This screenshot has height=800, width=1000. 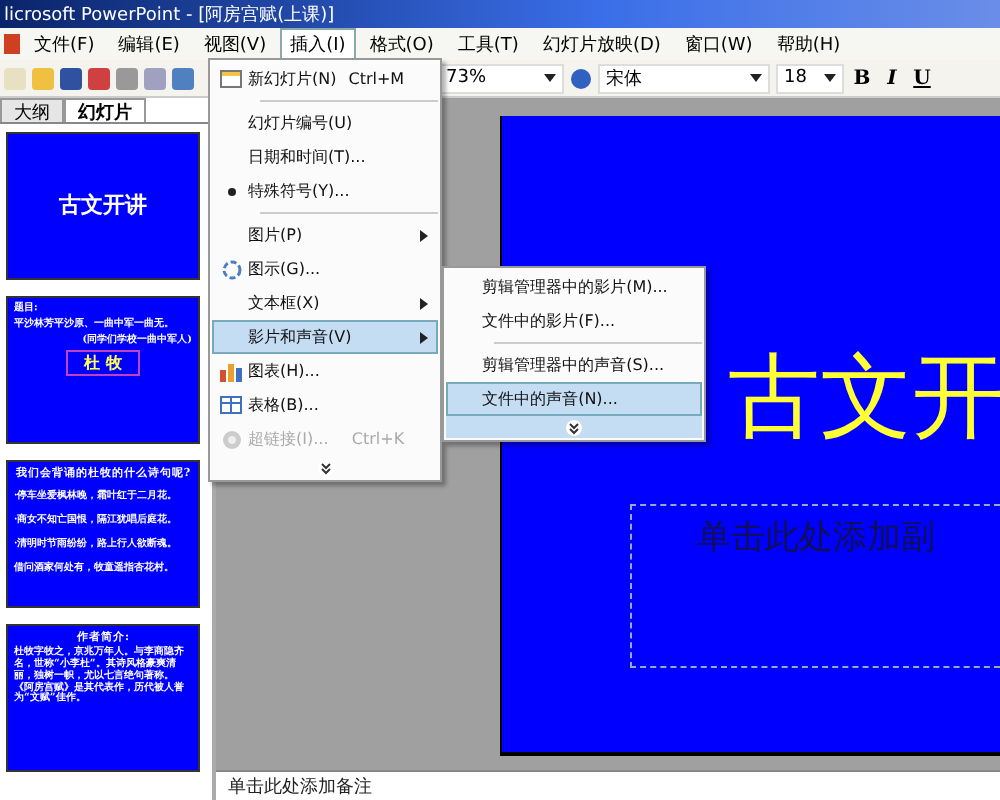 What do you see at coordinates (12, 44) in the screenshot?
I see `app-icon` at bounding box center [12, 44].